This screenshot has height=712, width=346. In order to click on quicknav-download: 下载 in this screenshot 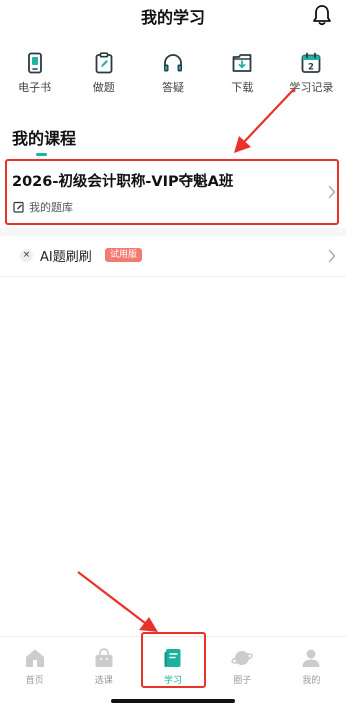, I will do `click(242, 76)`.